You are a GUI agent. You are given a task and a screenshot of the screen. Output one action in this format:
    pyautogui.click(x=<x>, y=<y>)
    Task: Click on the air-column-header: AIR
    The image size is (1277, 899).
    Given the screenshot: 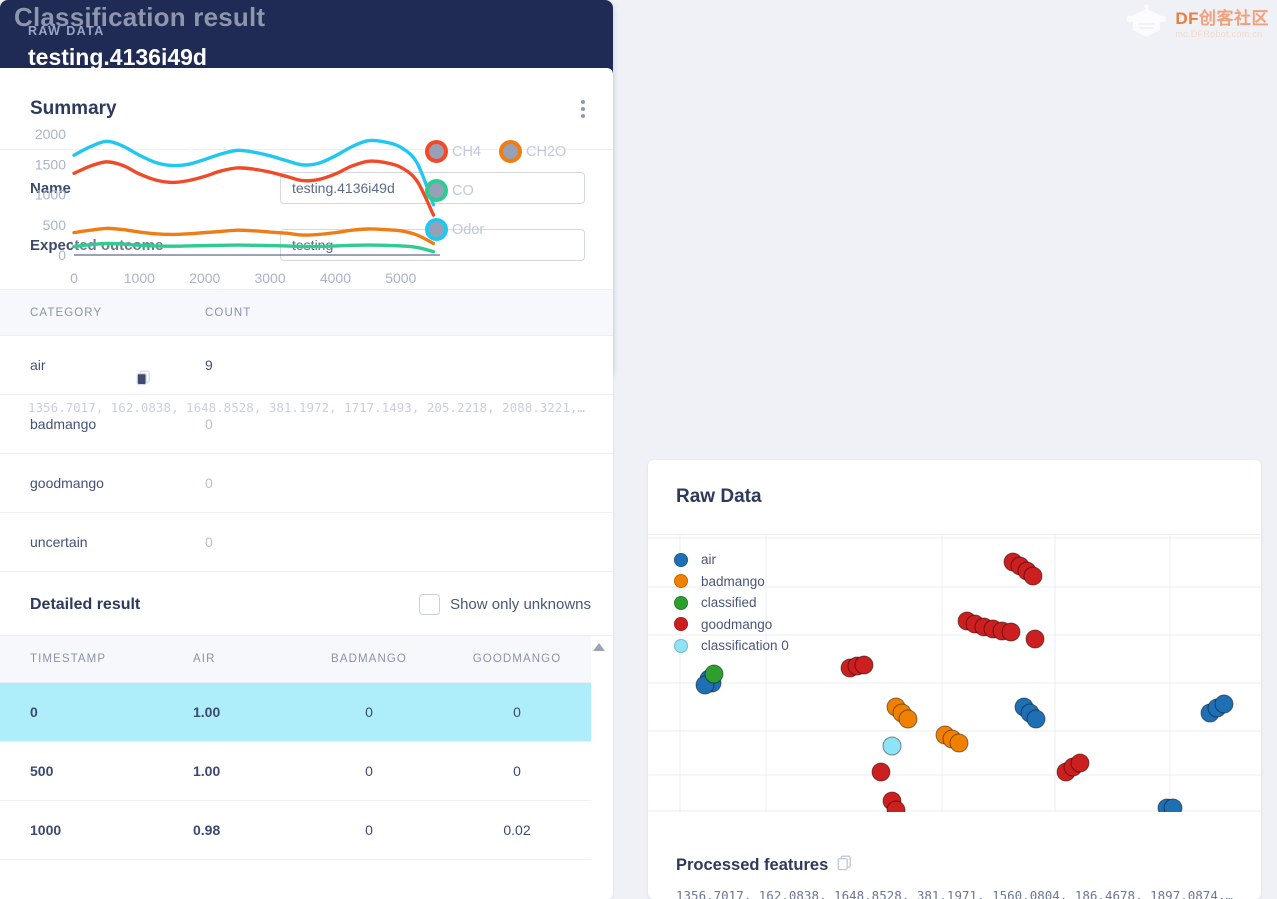 What is the action you would take?
    pyautogui.click(x=240, y=659)
    